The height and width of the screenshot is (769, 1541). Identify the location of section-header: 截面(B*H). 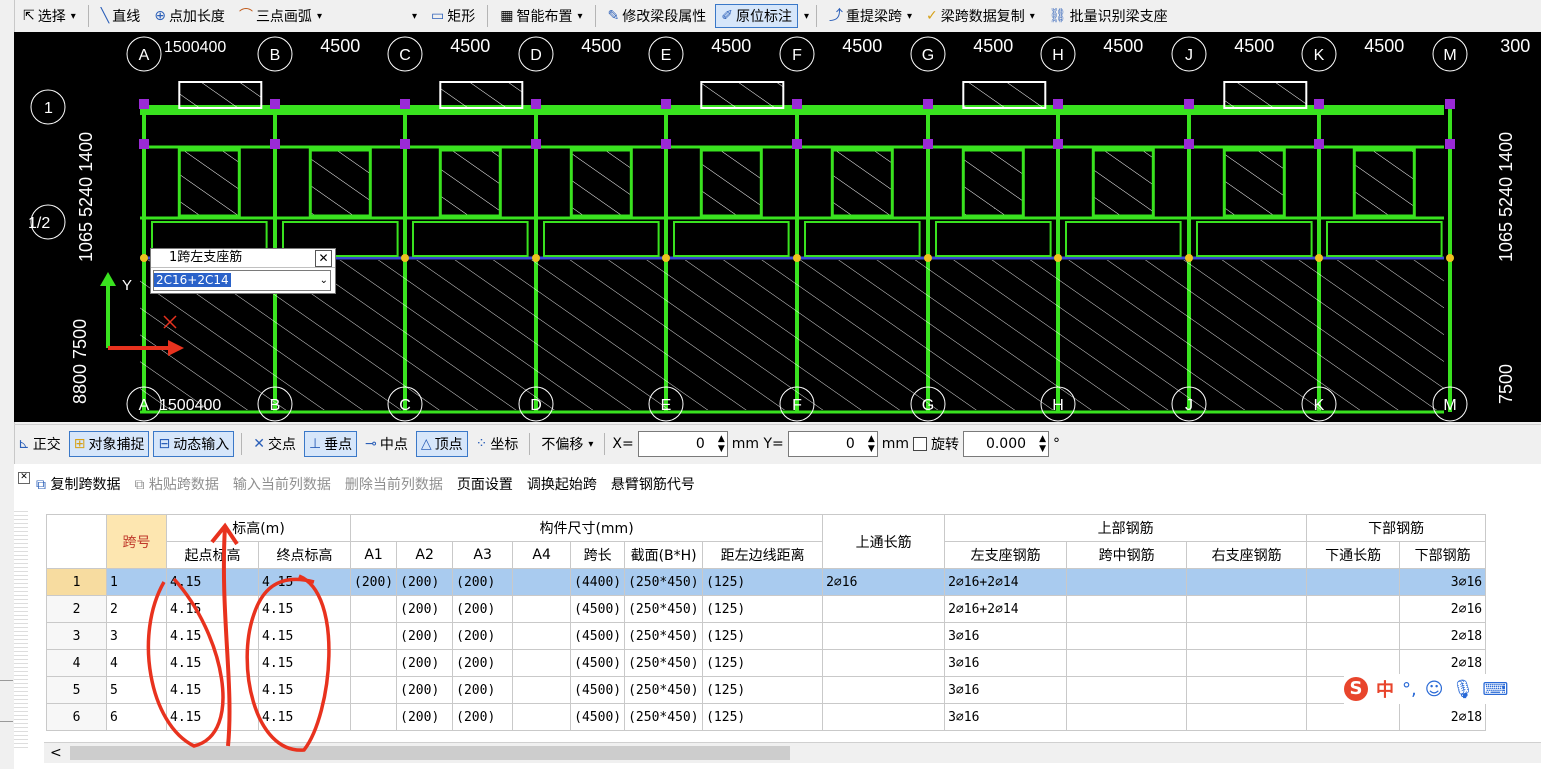
(664, 555).